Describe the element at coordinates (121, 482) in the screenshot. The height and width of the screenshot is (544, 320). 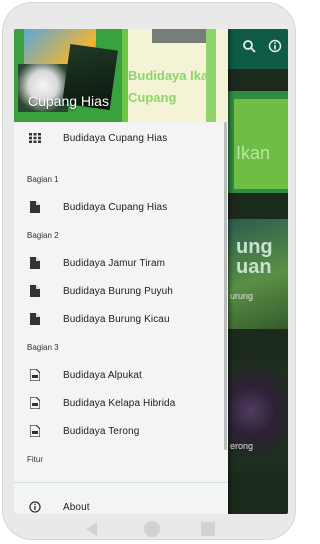
I see `divider` at that location.